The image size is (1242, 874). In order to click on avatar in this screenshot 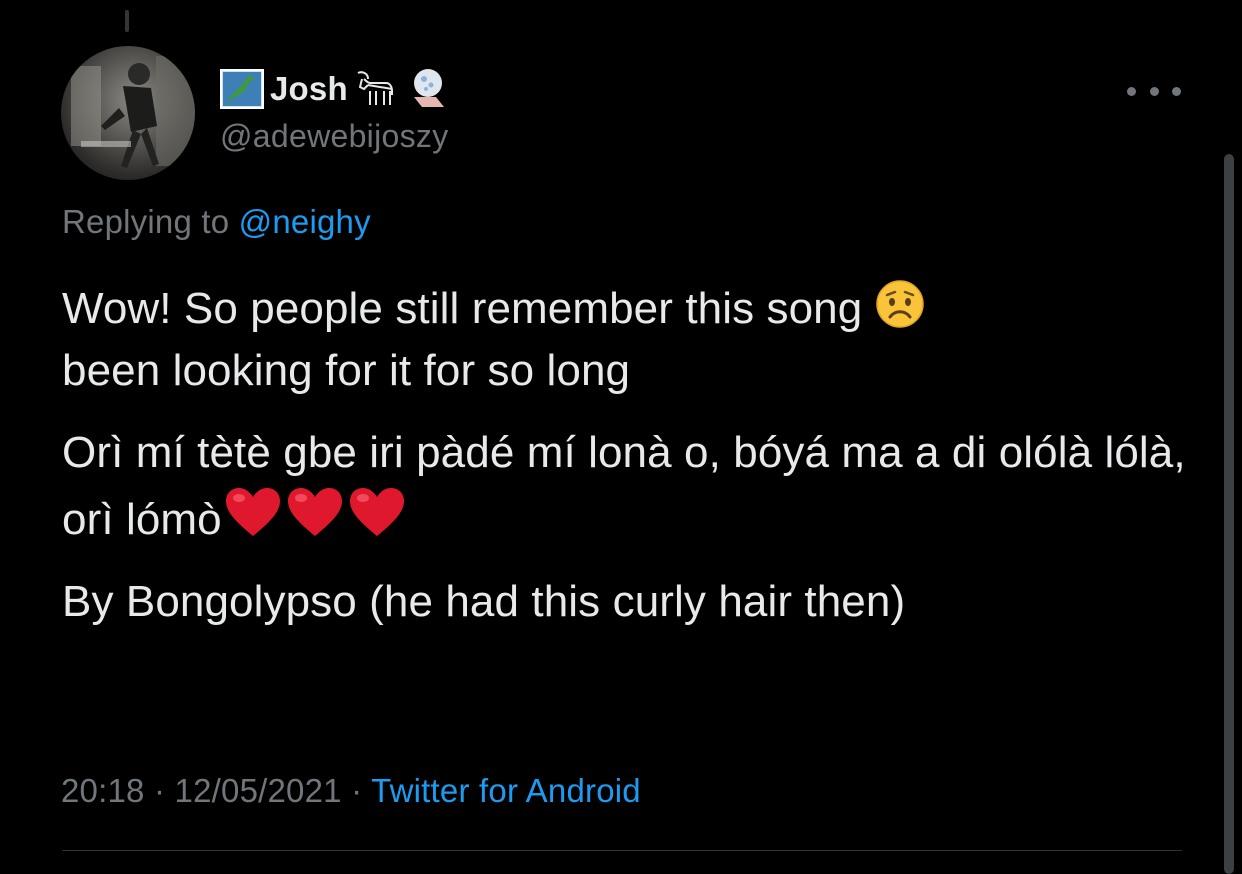, I will do `click(128, 113)`.